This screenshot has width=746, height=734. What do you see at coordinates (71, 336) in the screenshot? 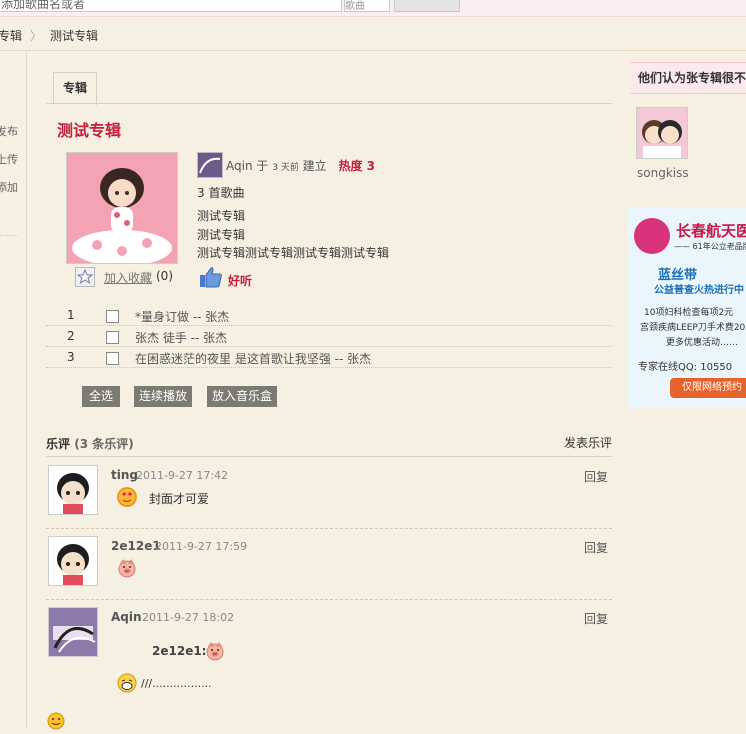
I see `track-number: 2` at bounding box center [71, 336].